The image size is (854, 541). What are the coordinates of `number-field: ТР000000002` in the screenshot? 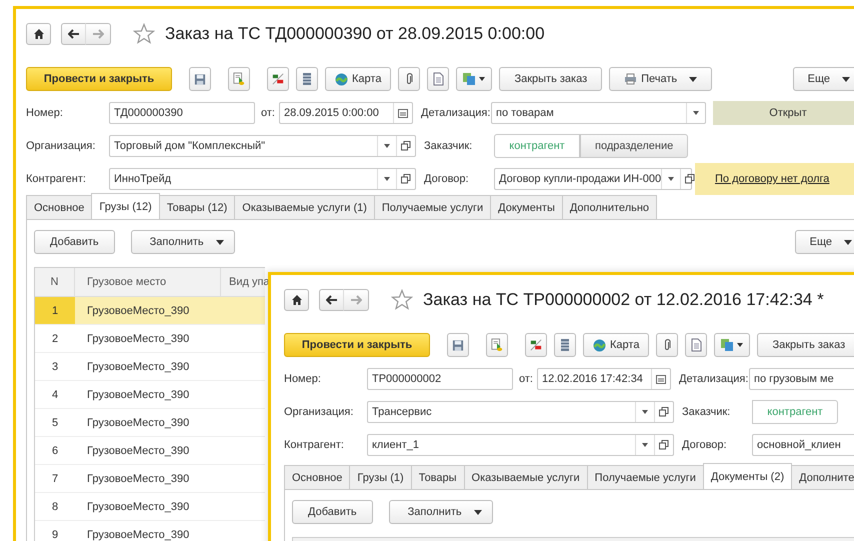 It's located at (440, 379).